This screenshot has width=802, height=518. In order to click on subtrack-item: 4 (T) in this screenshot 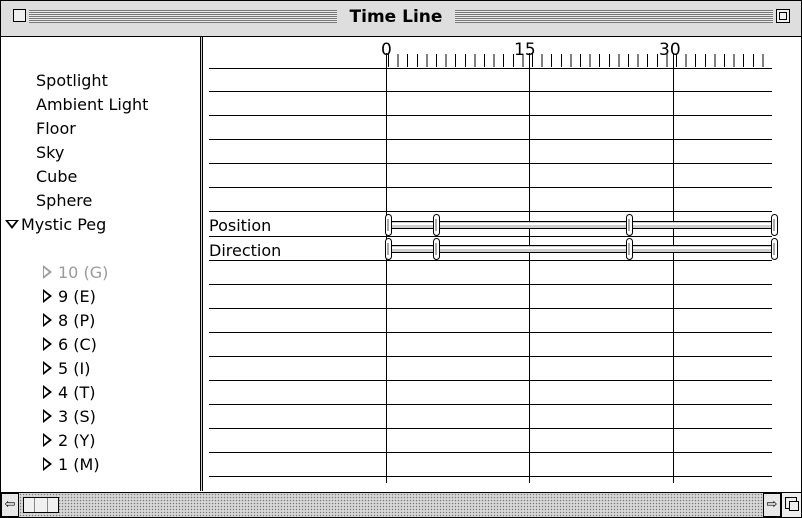, I will do `click(69, 393)`.